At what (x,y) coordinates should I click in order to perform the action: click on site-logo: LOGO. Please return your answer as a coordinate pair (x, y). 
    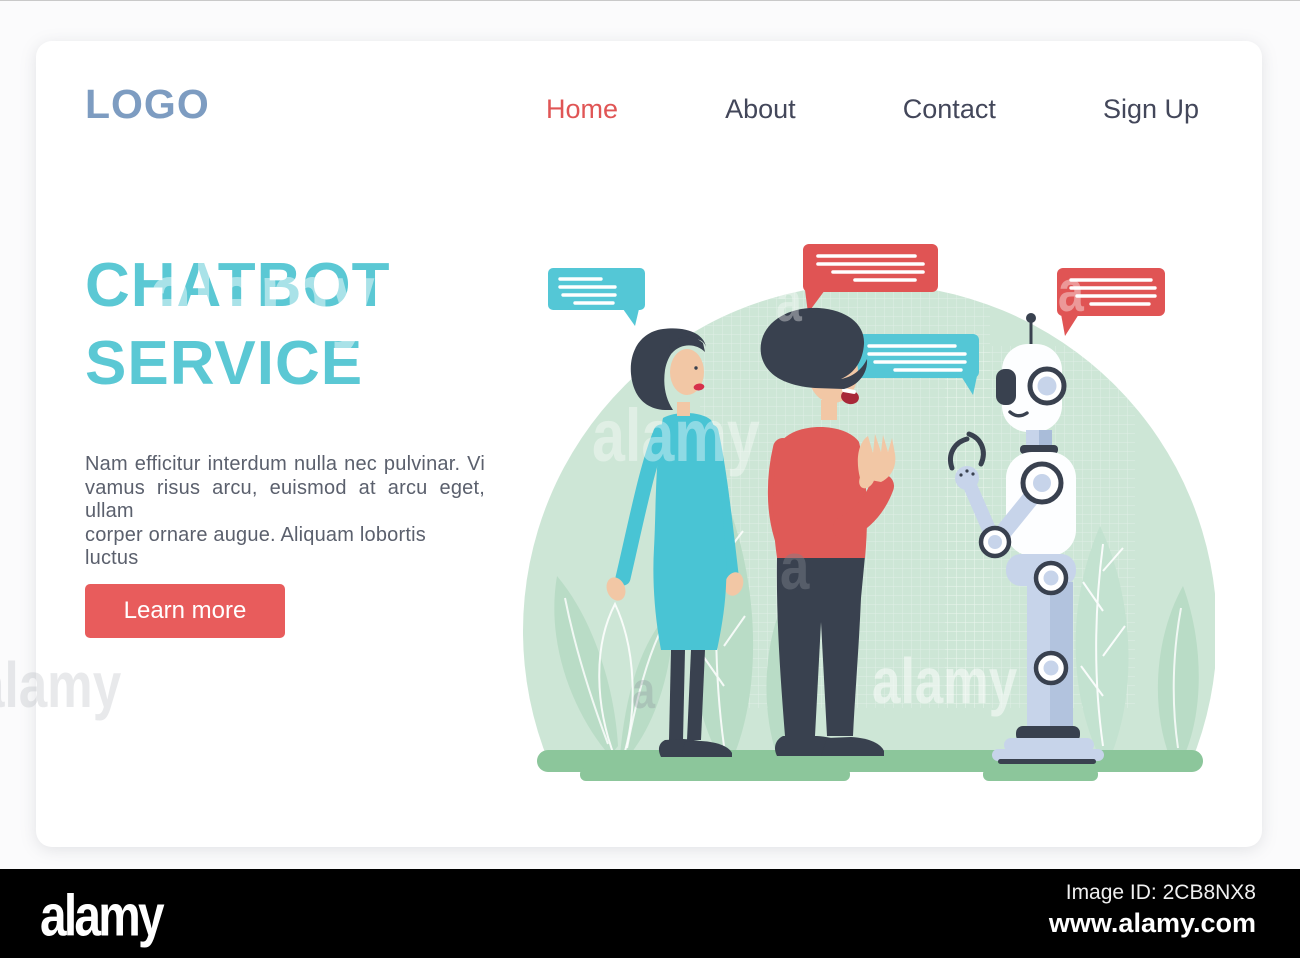
    Looking at the image, I should click on (147, 104).